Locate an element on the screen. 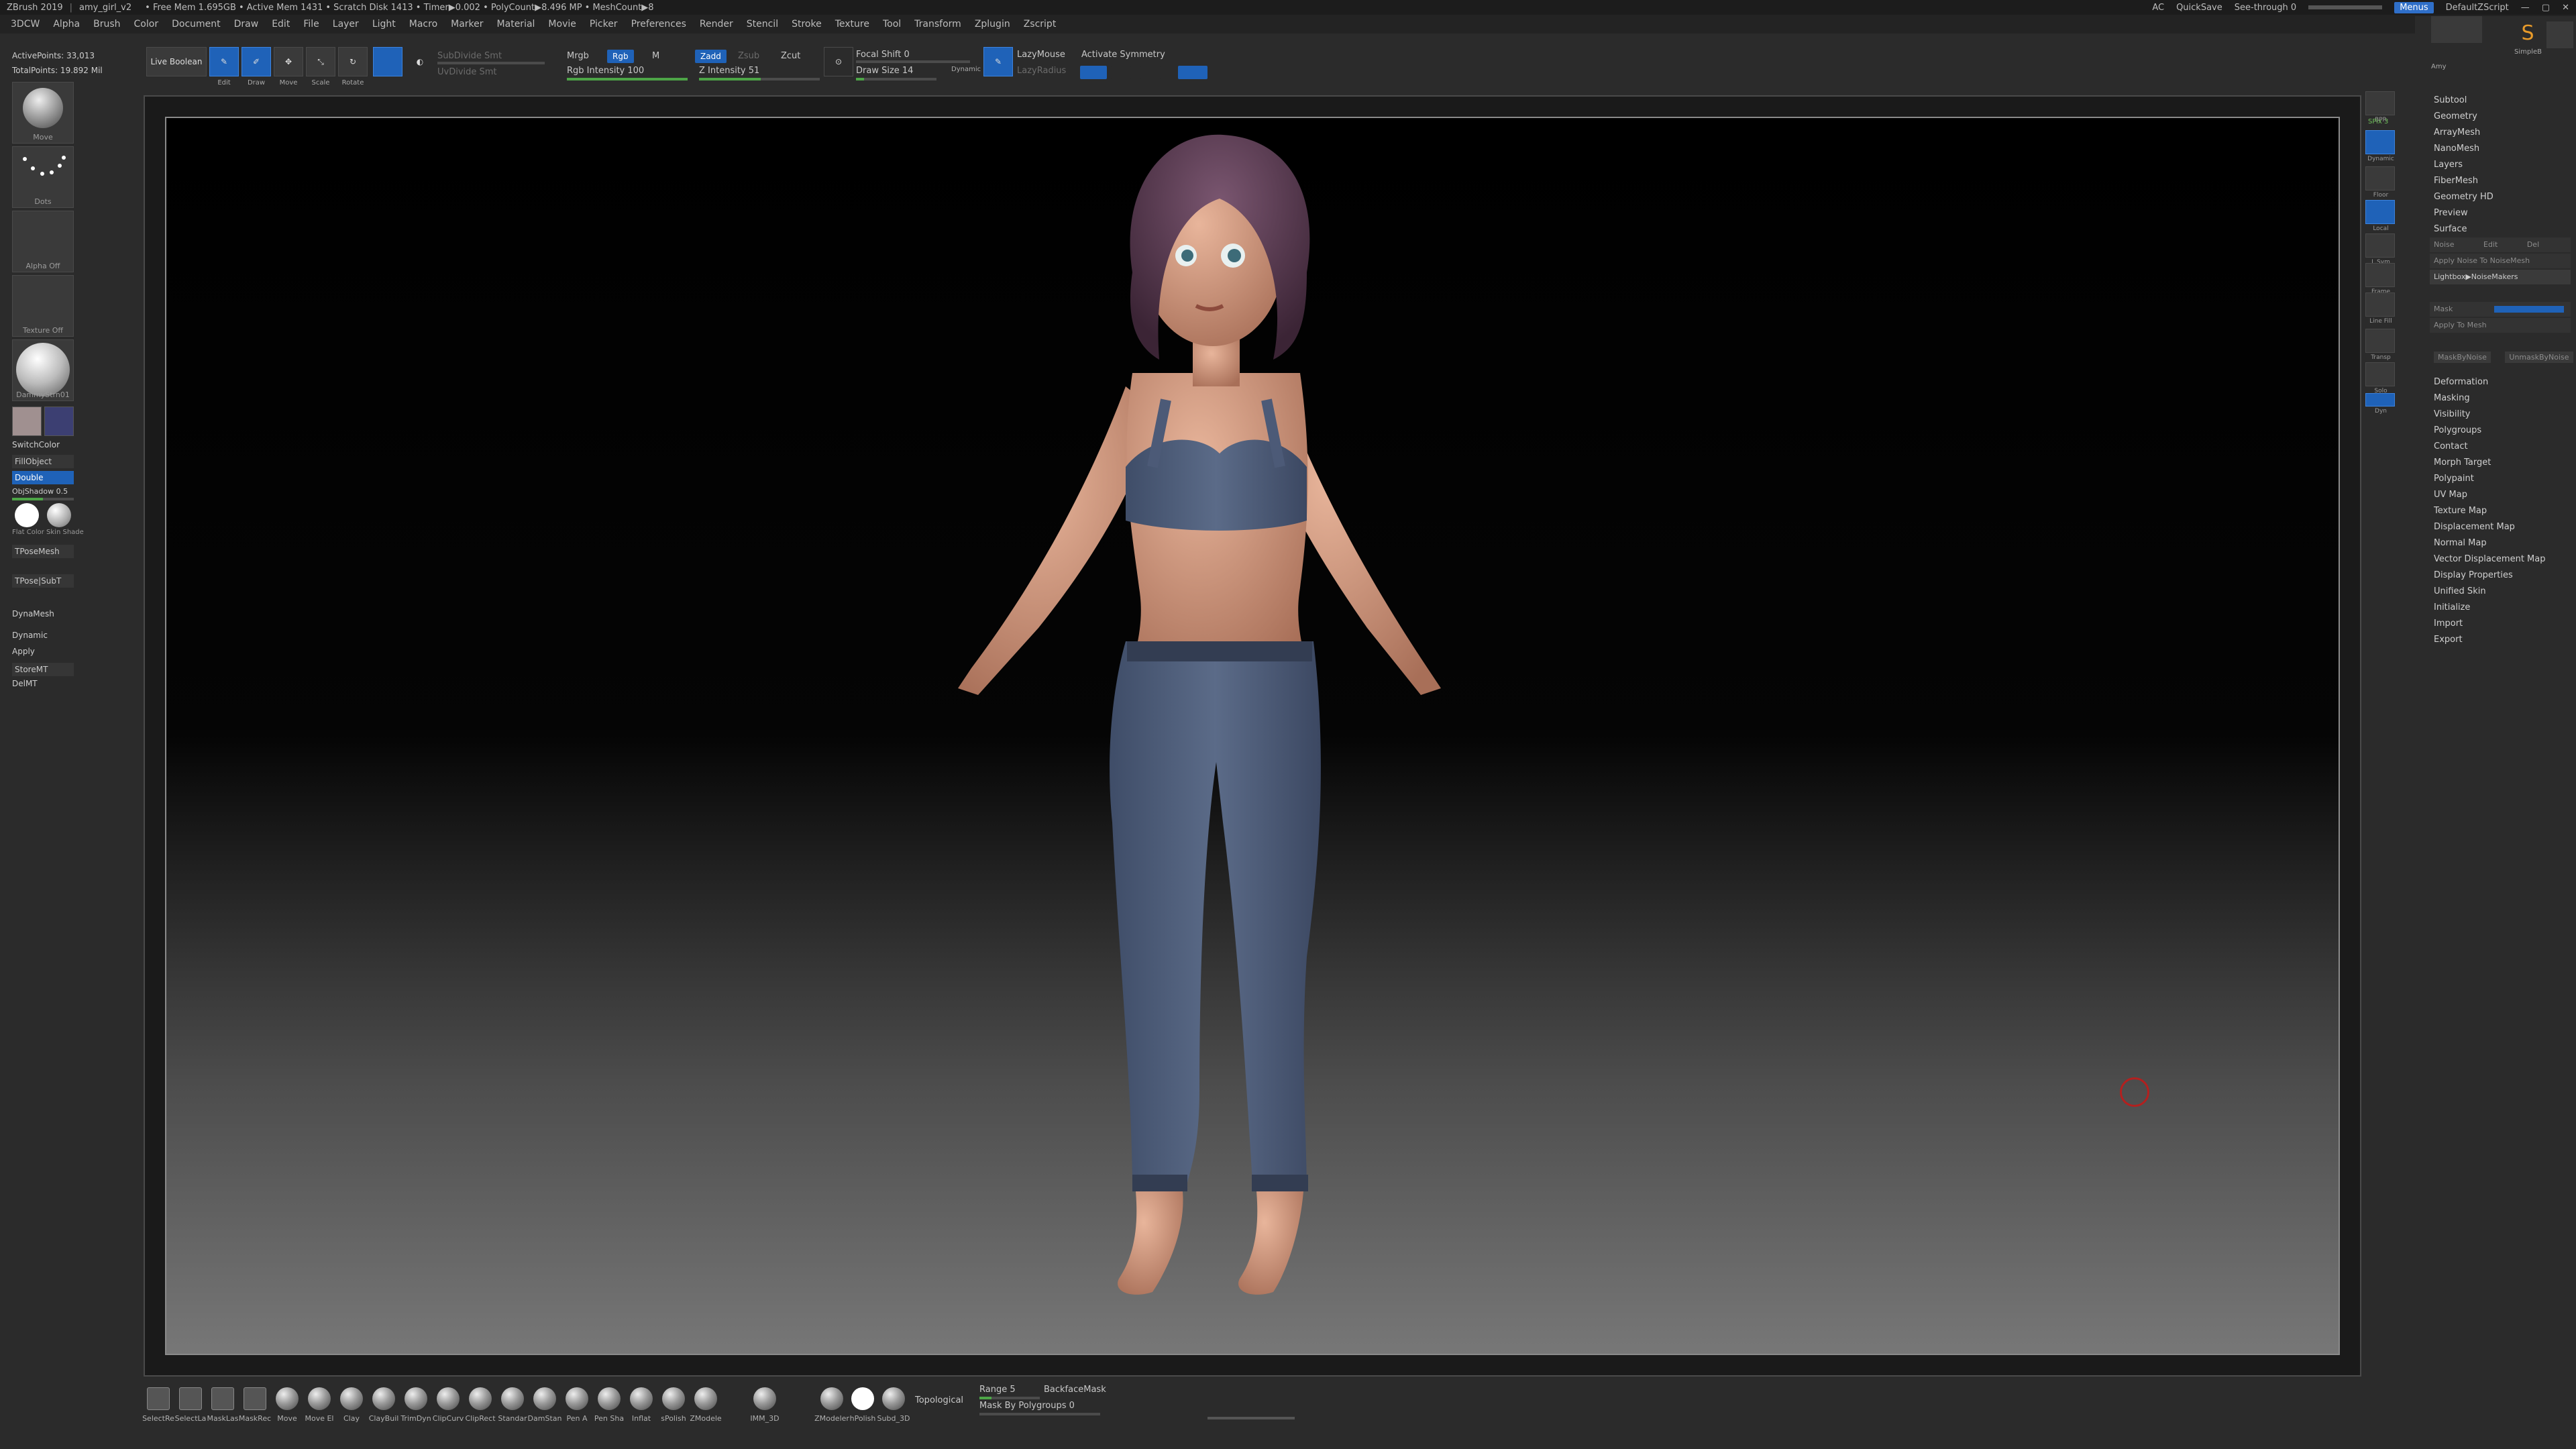 The image size is (2576, 1449). apply-button: Apply is located at coordinates (23, 651).